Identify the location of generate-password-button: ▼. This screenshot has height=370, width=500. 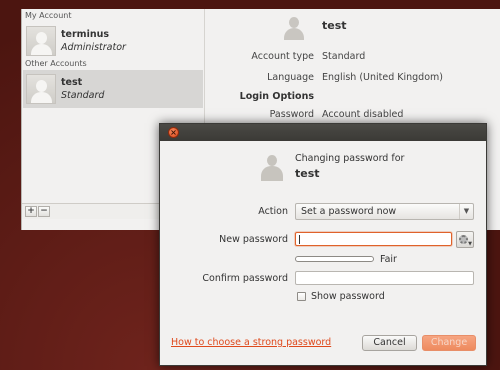
(465, 239).